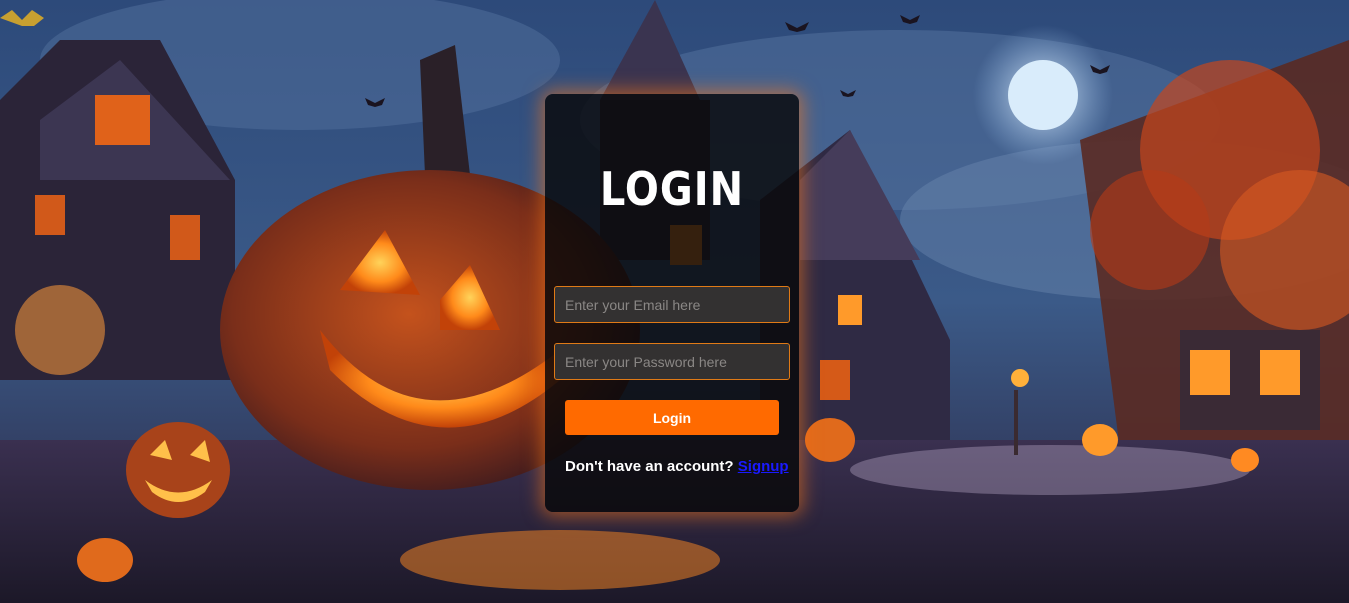  What do you see at coordinates (649, 466) in the screenshot?
I see `signup-prompt: Don't have an account?` at bounding box center [649, 466].